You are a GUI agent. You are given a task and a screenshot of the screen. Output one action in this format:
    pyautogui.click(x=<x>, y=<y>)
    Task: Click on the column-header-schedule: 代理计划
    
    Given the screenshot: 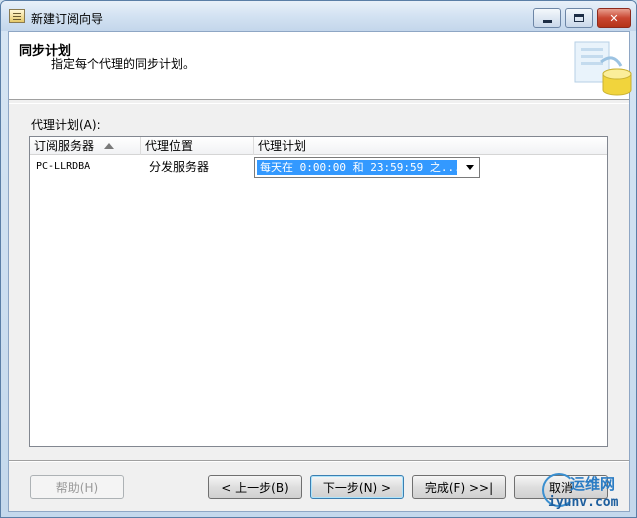 What is the action you would take?
    pyautogui.click(x=367, y=146)
    